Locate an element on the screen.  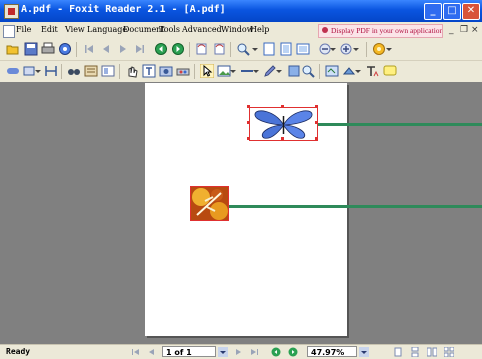
snapshot-icon is located at coordinates (166, 71).